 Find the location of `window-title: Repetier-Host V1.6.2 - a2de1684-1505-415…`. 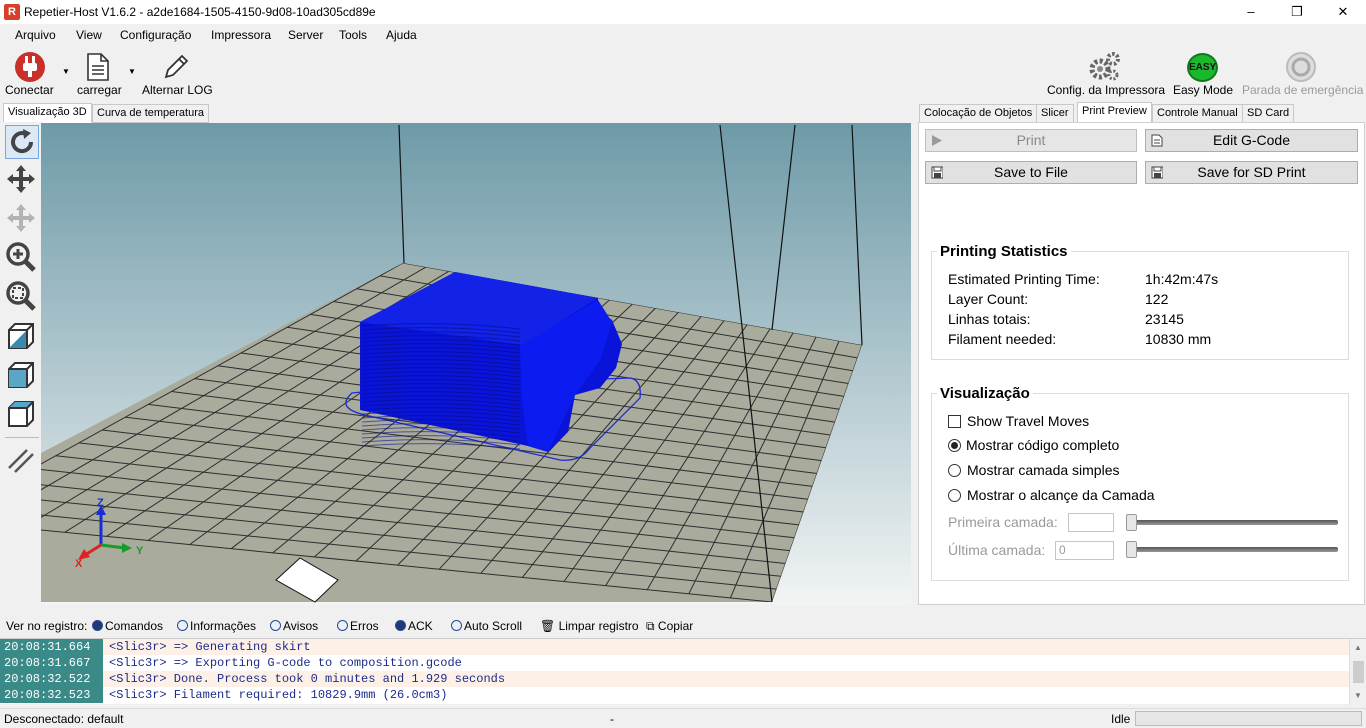

window-title: Repetier-Host V1.6.2 - a2de1684-1505-415… is located at coordinates (200, 12).